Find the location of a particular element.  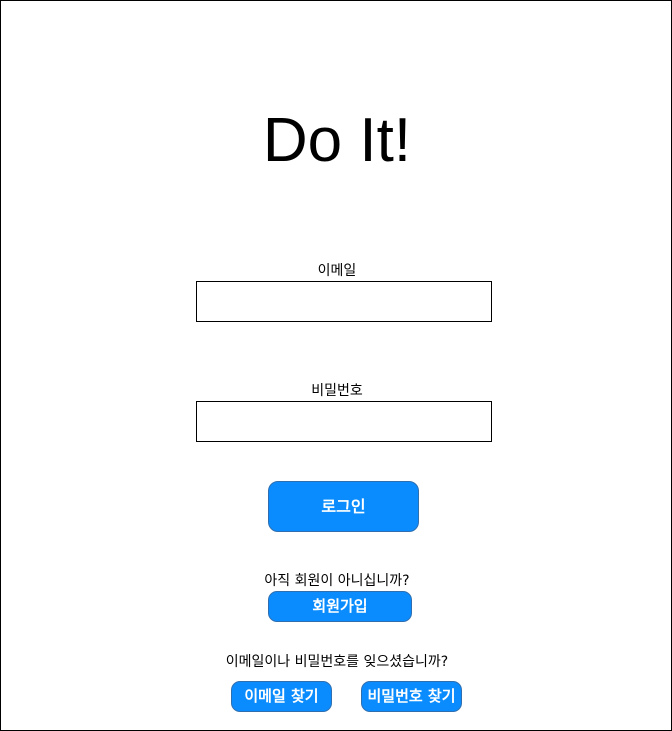

signup-prompt: 아직 회원이 아니십니까? is located at coordinates (337, 581).